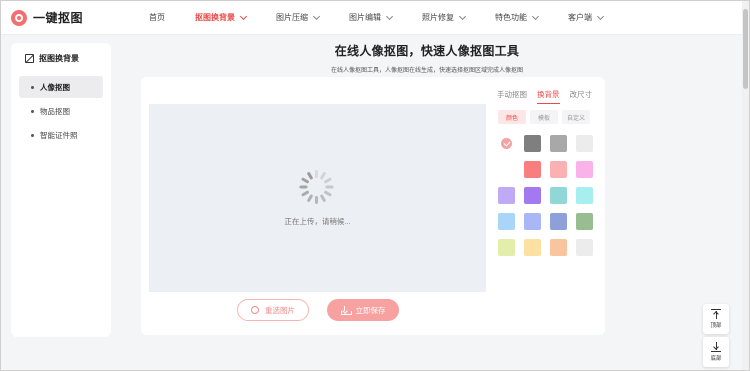  Describe the element at coordinates (215, 17) in the screenshot. I see `nav-item-label: 抠图换背景` at that location.